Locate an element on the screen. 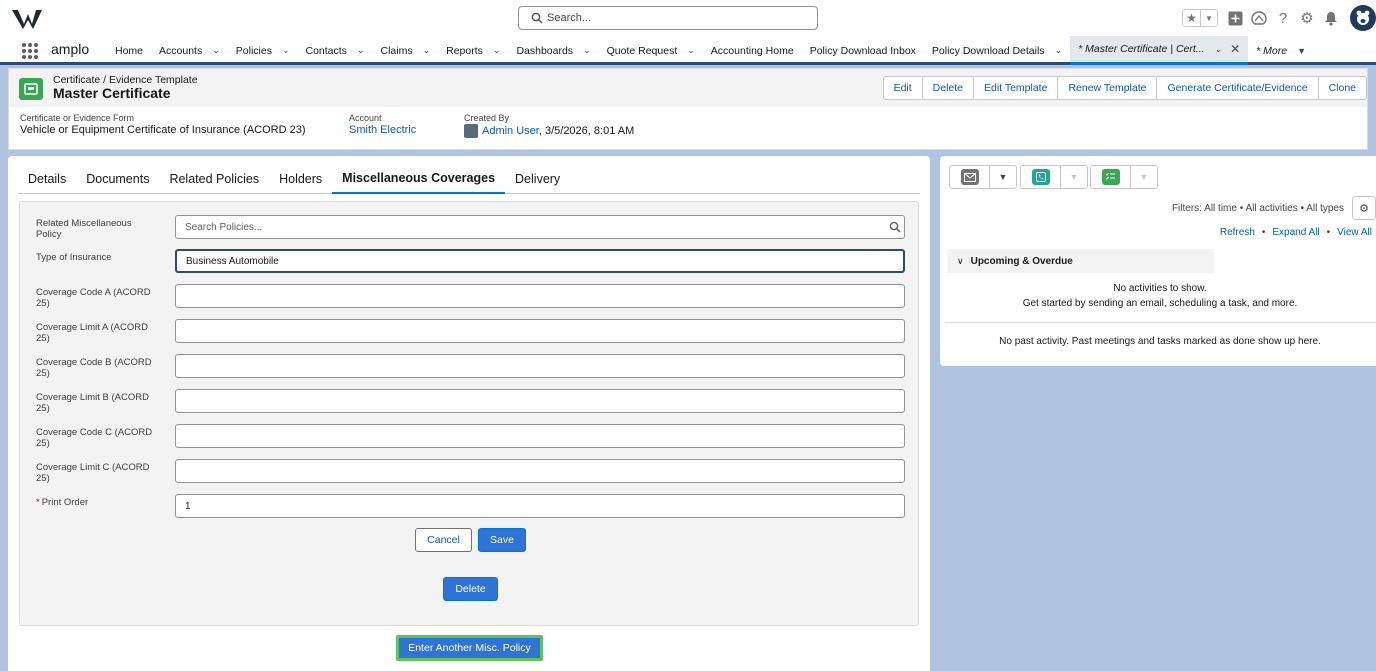 The width and height of the screenshot is (1376, 671). avatar is located at coordinates (1363, 18).